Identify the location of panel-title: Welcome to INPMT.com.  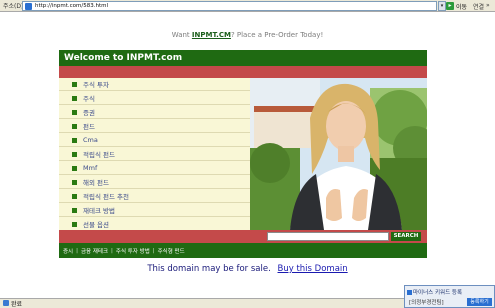
(123, 58).